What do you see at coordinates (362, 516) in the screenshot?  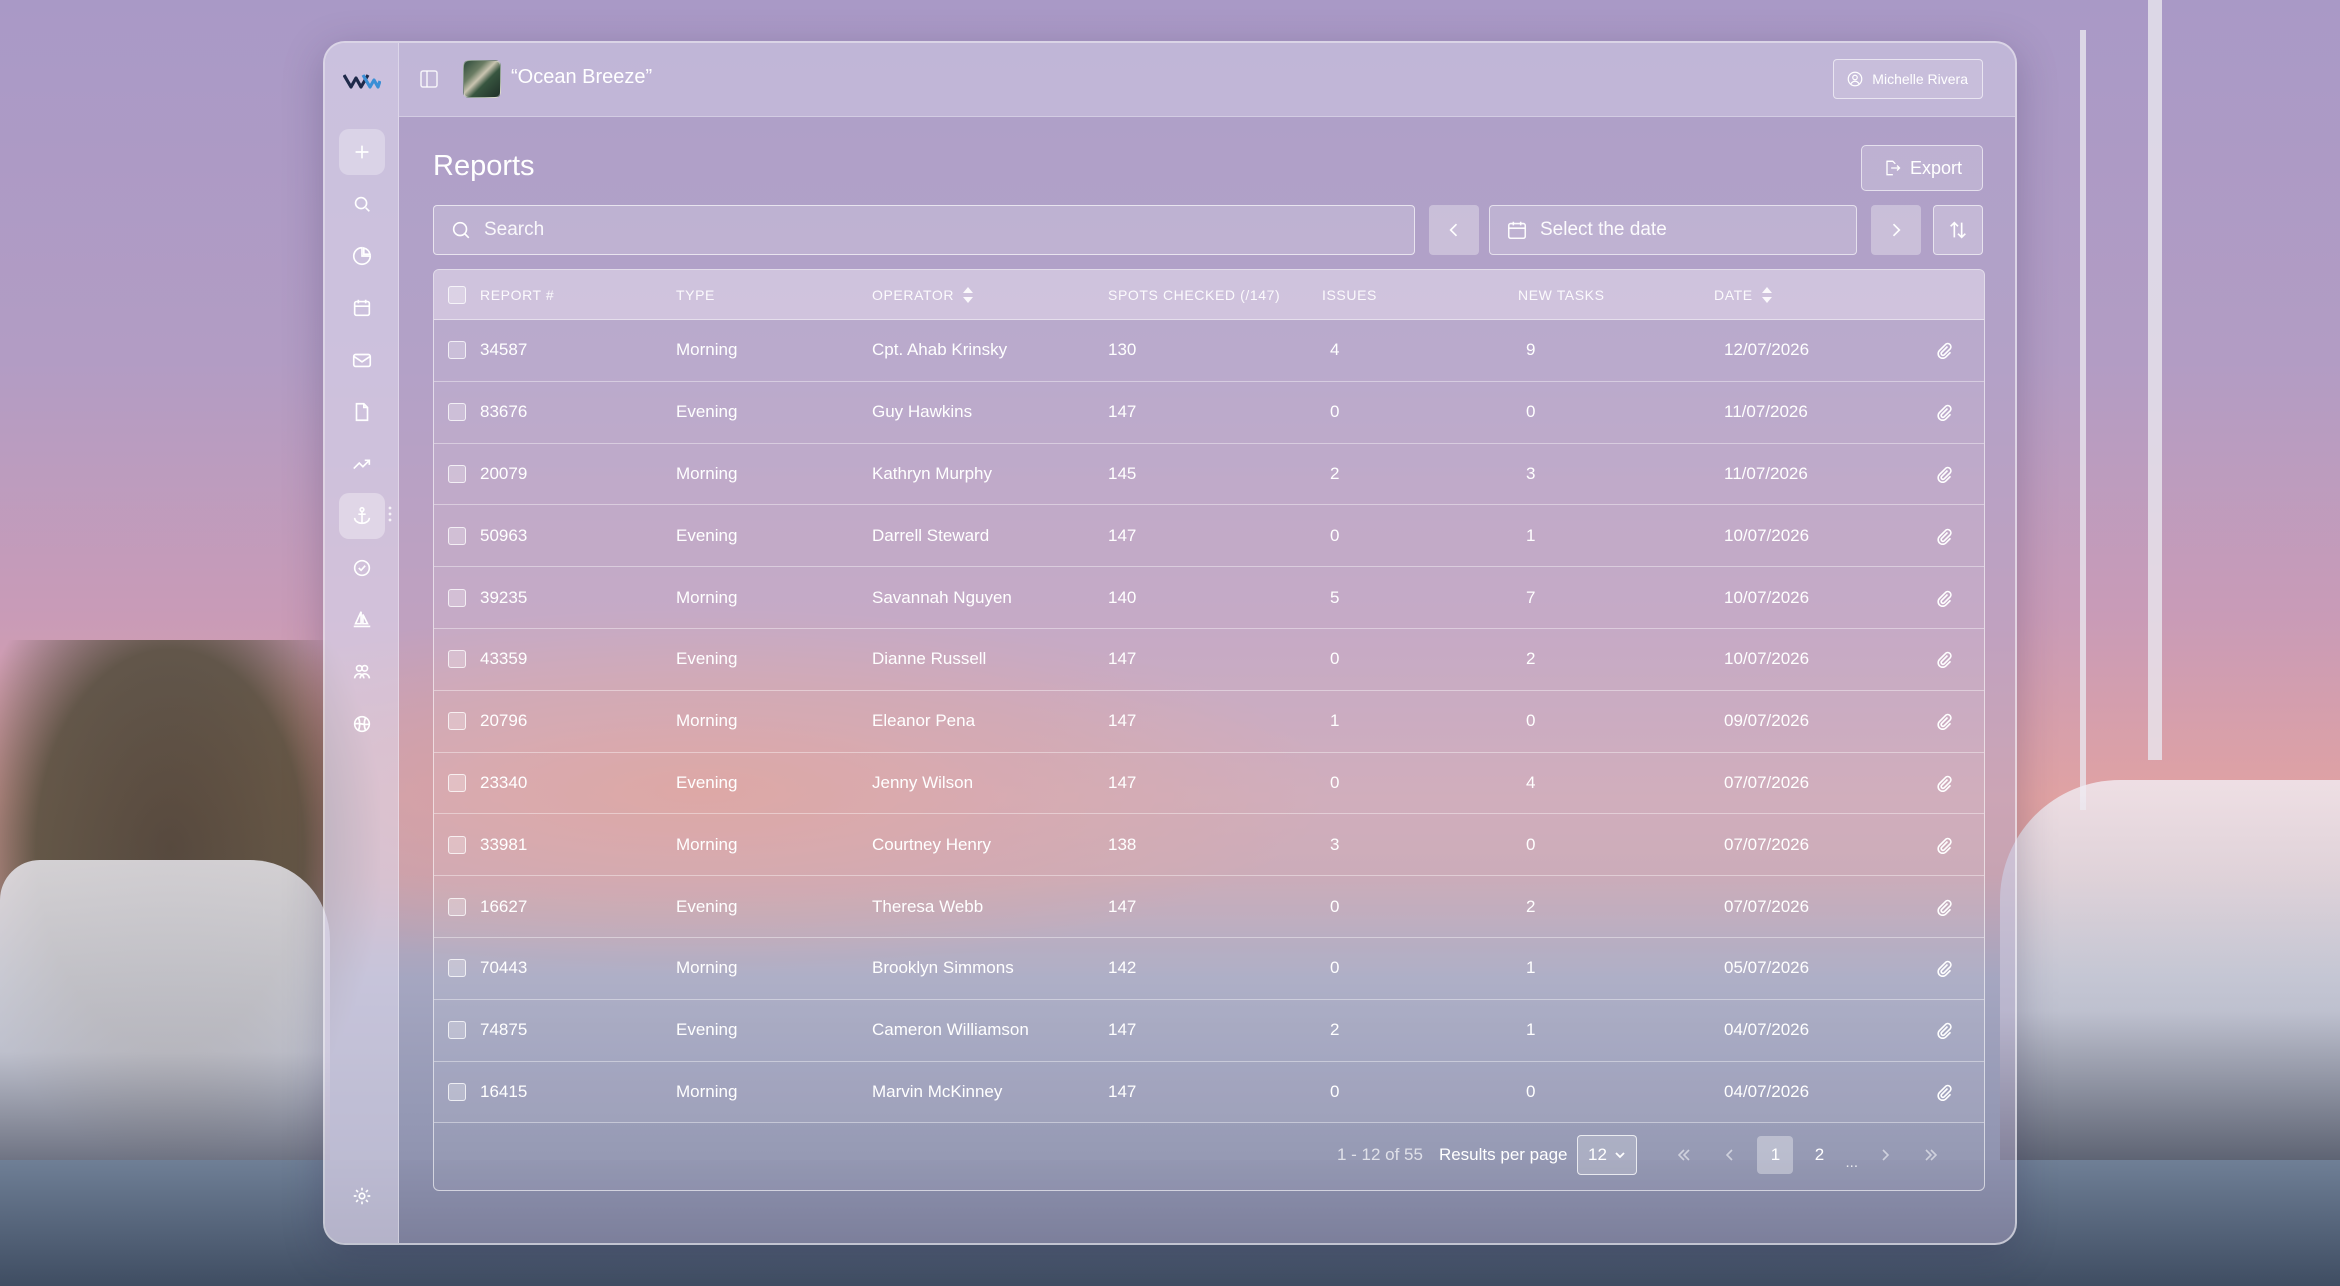 I see `sidebar-item-reports` at bounding box center [362, 516].